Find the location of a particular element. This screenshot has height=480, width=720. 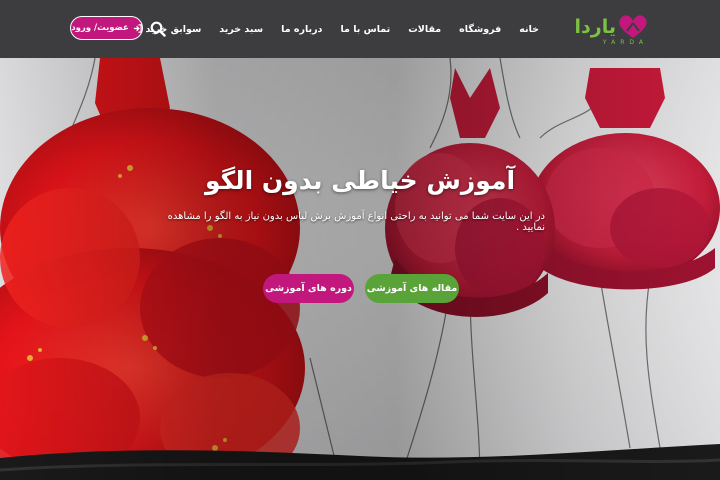

nav-item-about: درباره ما is located at coordinates (301, 29).